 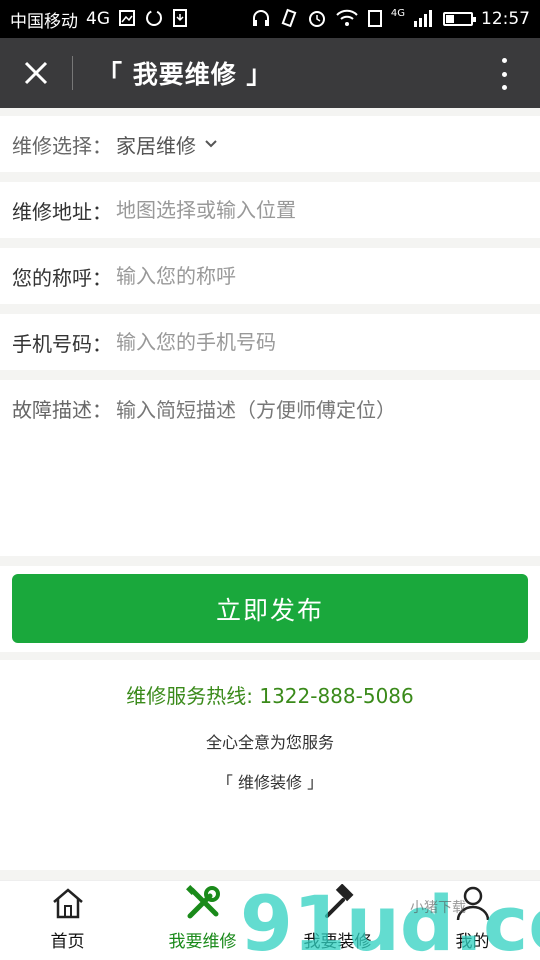 I want to click on wifi-icon, so click(x=347, y=19).